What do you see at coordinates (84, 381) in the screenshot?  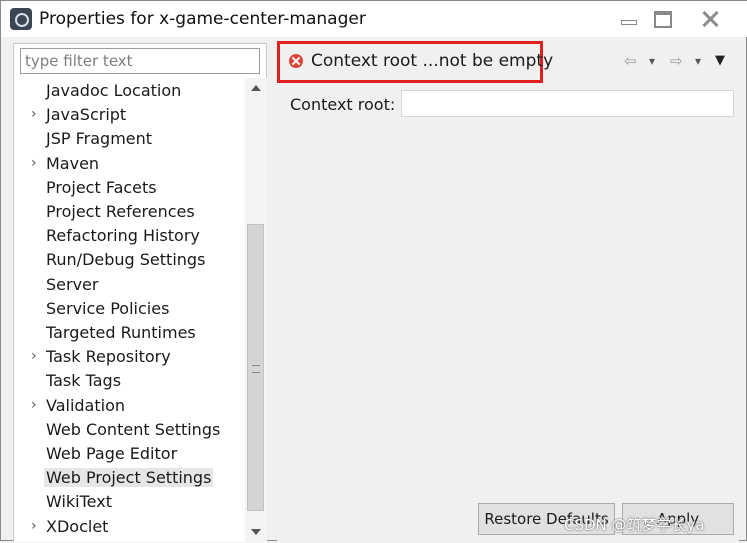 I see `tree-item-label: Task Tags` at bounding box center [84, 381].